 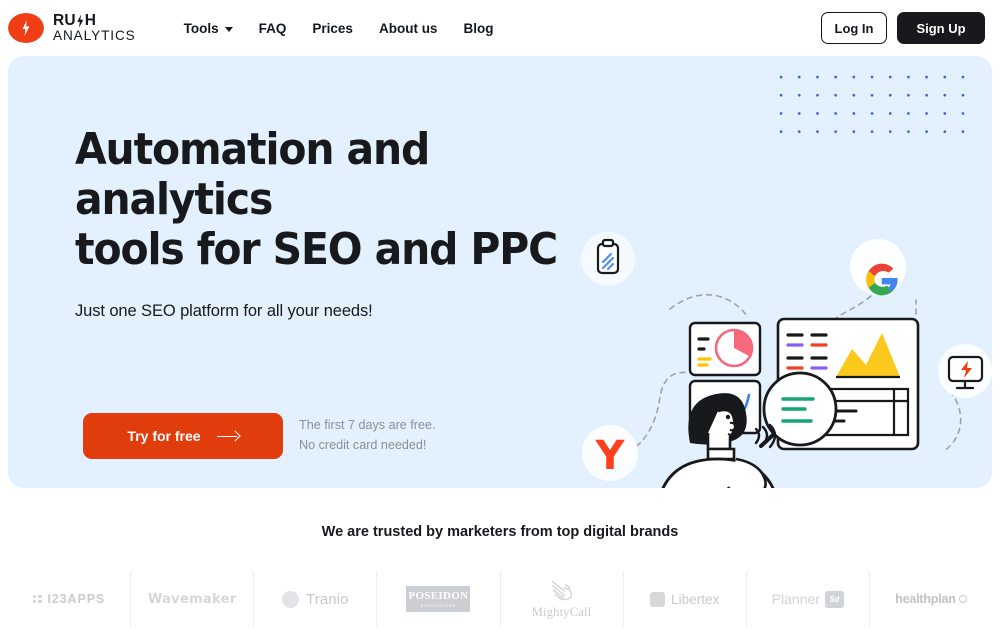 What do you see at coordinates (854, 28) in the screenshot?
I see `log-in-button: Log In` at bounding box center [854, 28].